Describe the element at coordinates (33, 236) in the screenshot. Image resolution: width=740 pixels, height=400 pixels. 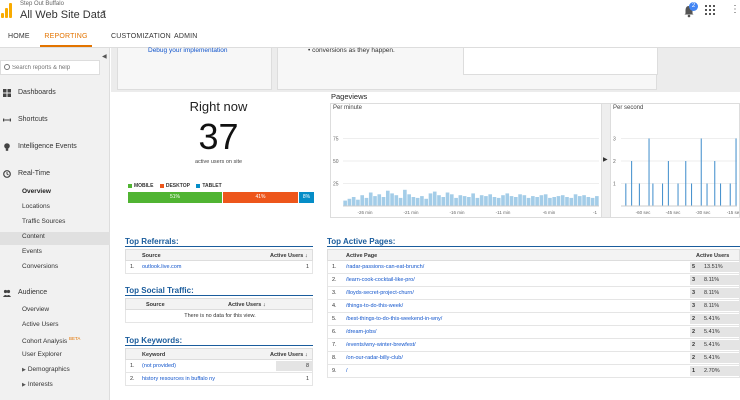
I see `sidebar-item-content: Content` at that location.